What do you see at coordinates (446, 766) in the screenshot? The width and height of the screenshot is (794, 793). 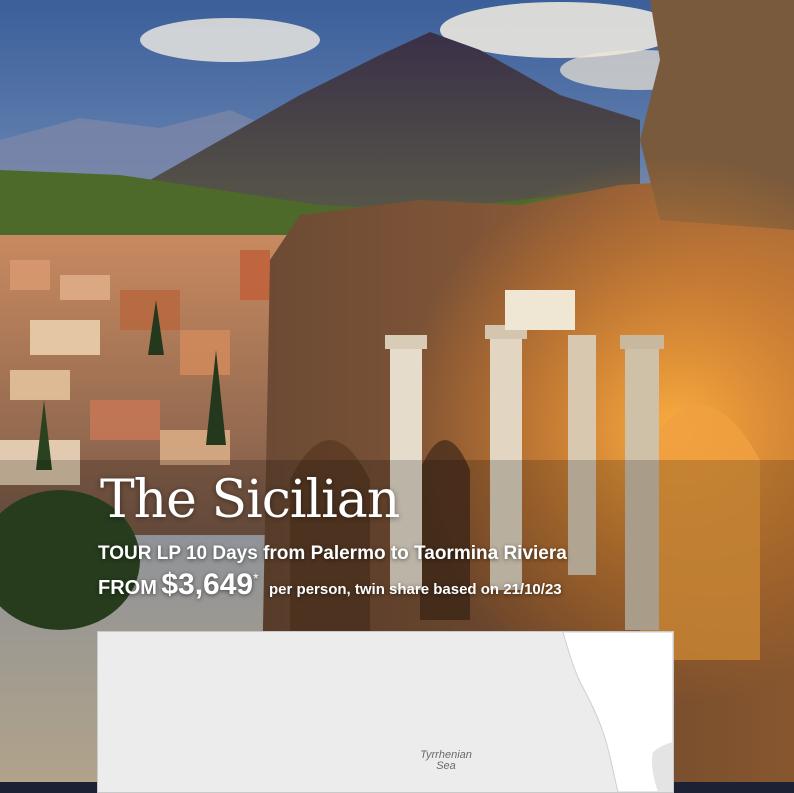 I see `sea-label-line2: Sea` at bounding box center [446, 766].